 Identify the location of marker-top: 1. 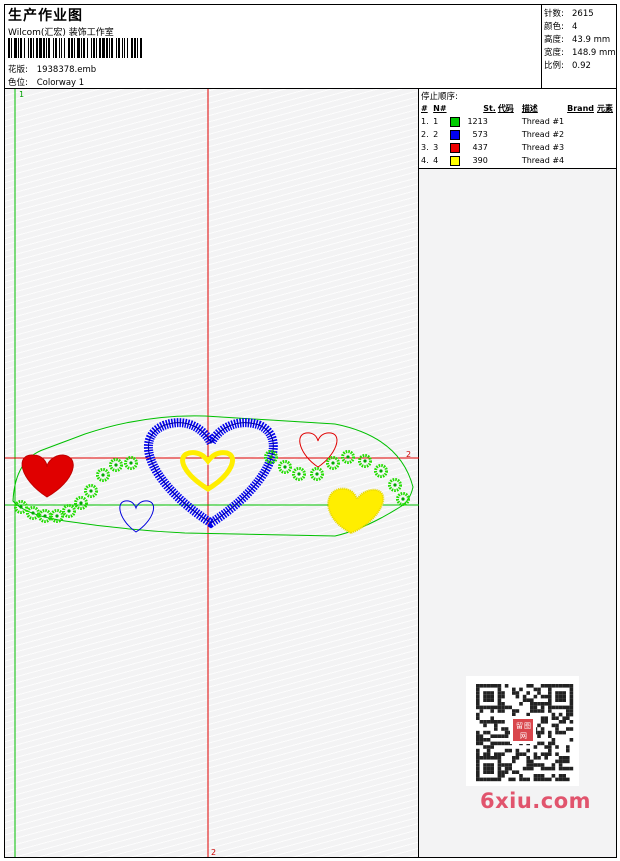
(21, 94).